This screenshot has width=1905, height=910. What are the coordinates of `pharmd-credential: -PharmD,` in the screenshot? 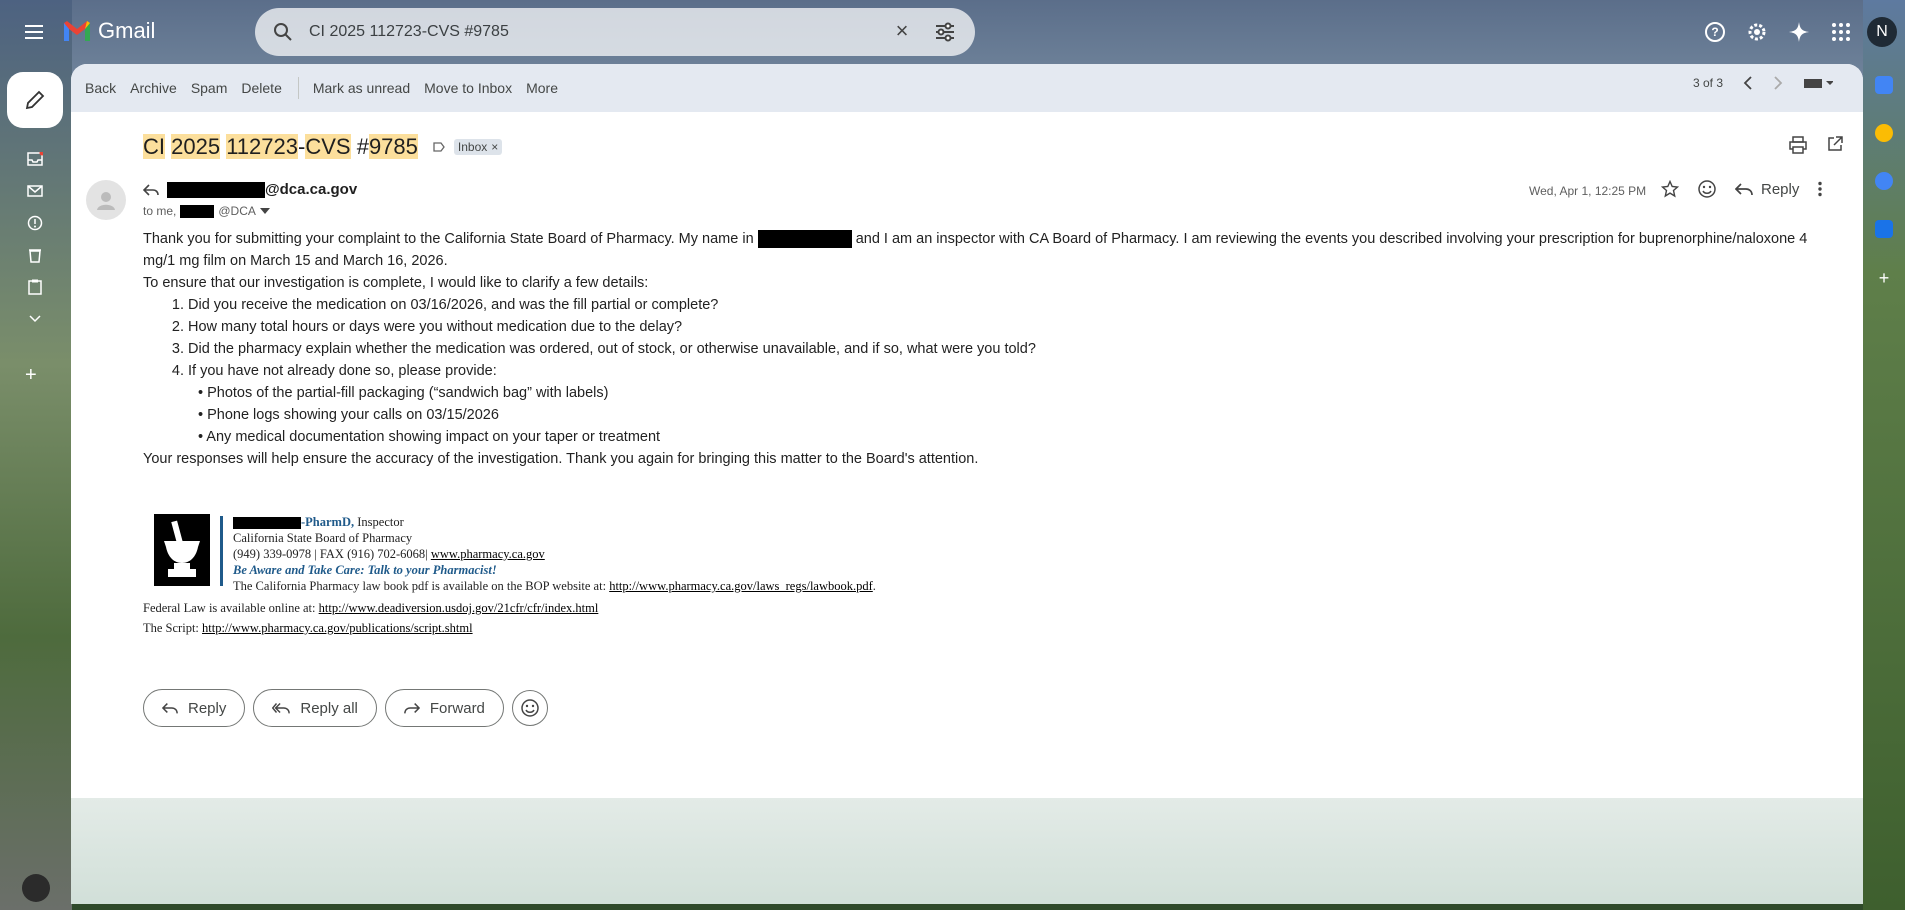 It's located at (328, 522).